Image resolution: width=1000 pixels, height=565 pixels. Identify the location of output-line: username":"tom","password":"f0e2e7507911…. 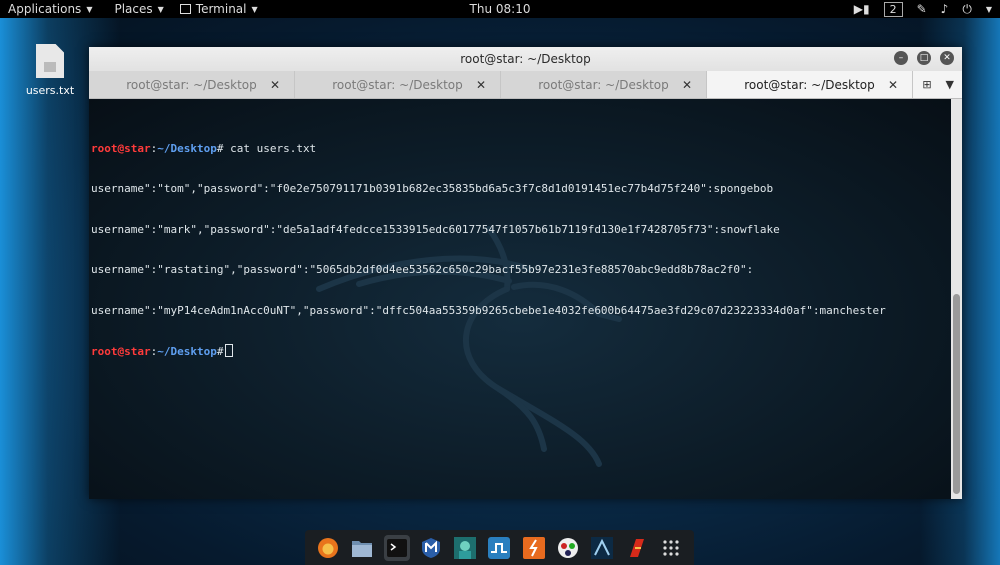
(432, 188).